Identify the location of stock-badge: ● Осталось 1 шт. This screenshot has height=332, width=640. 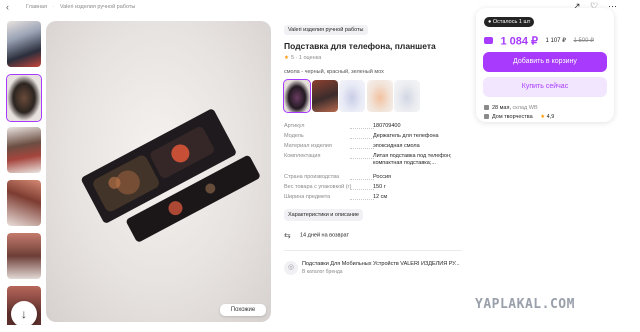
(509, 22).